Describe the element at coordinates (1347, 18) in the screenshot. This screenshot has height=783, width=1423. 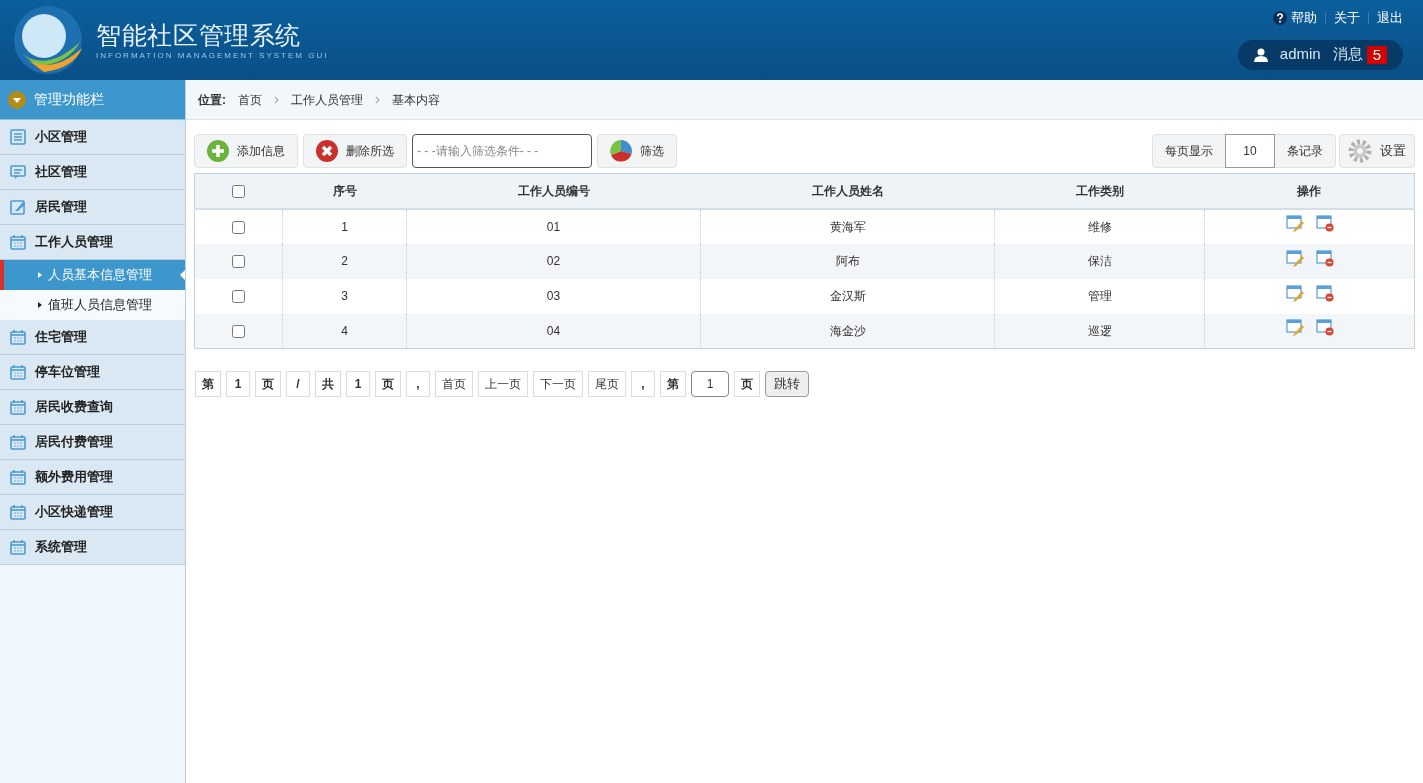
I see `header-link: 关于` at that location.